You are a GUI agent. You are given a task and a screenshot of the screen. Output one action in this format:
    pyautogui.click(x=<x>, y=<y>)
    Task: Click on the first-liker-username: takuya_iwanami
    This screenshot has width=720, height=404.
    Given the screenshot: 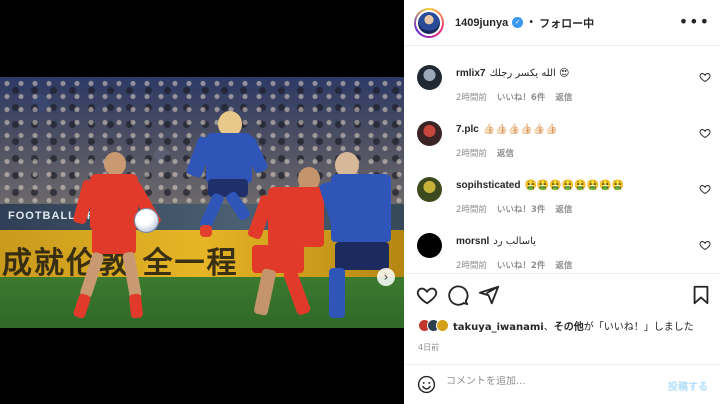 What is the action you would take?
    pyautogui.click(x=498, y=327)
    